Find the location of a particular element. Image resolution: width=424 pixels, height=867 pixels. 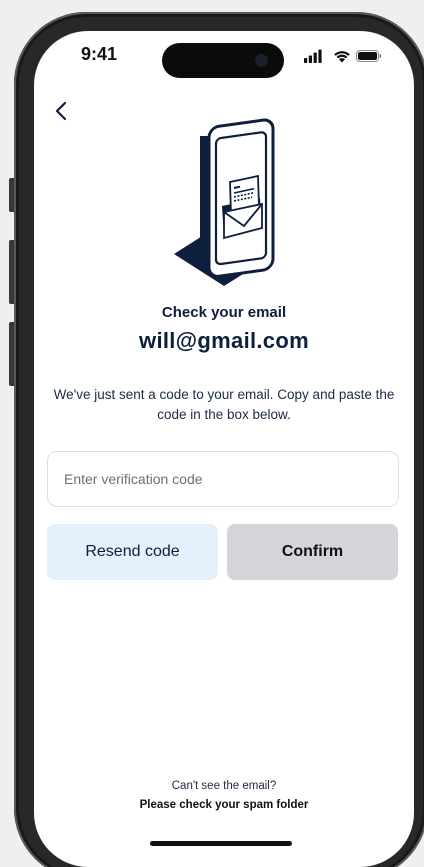

status-icons is located at coordinates (343, 56).